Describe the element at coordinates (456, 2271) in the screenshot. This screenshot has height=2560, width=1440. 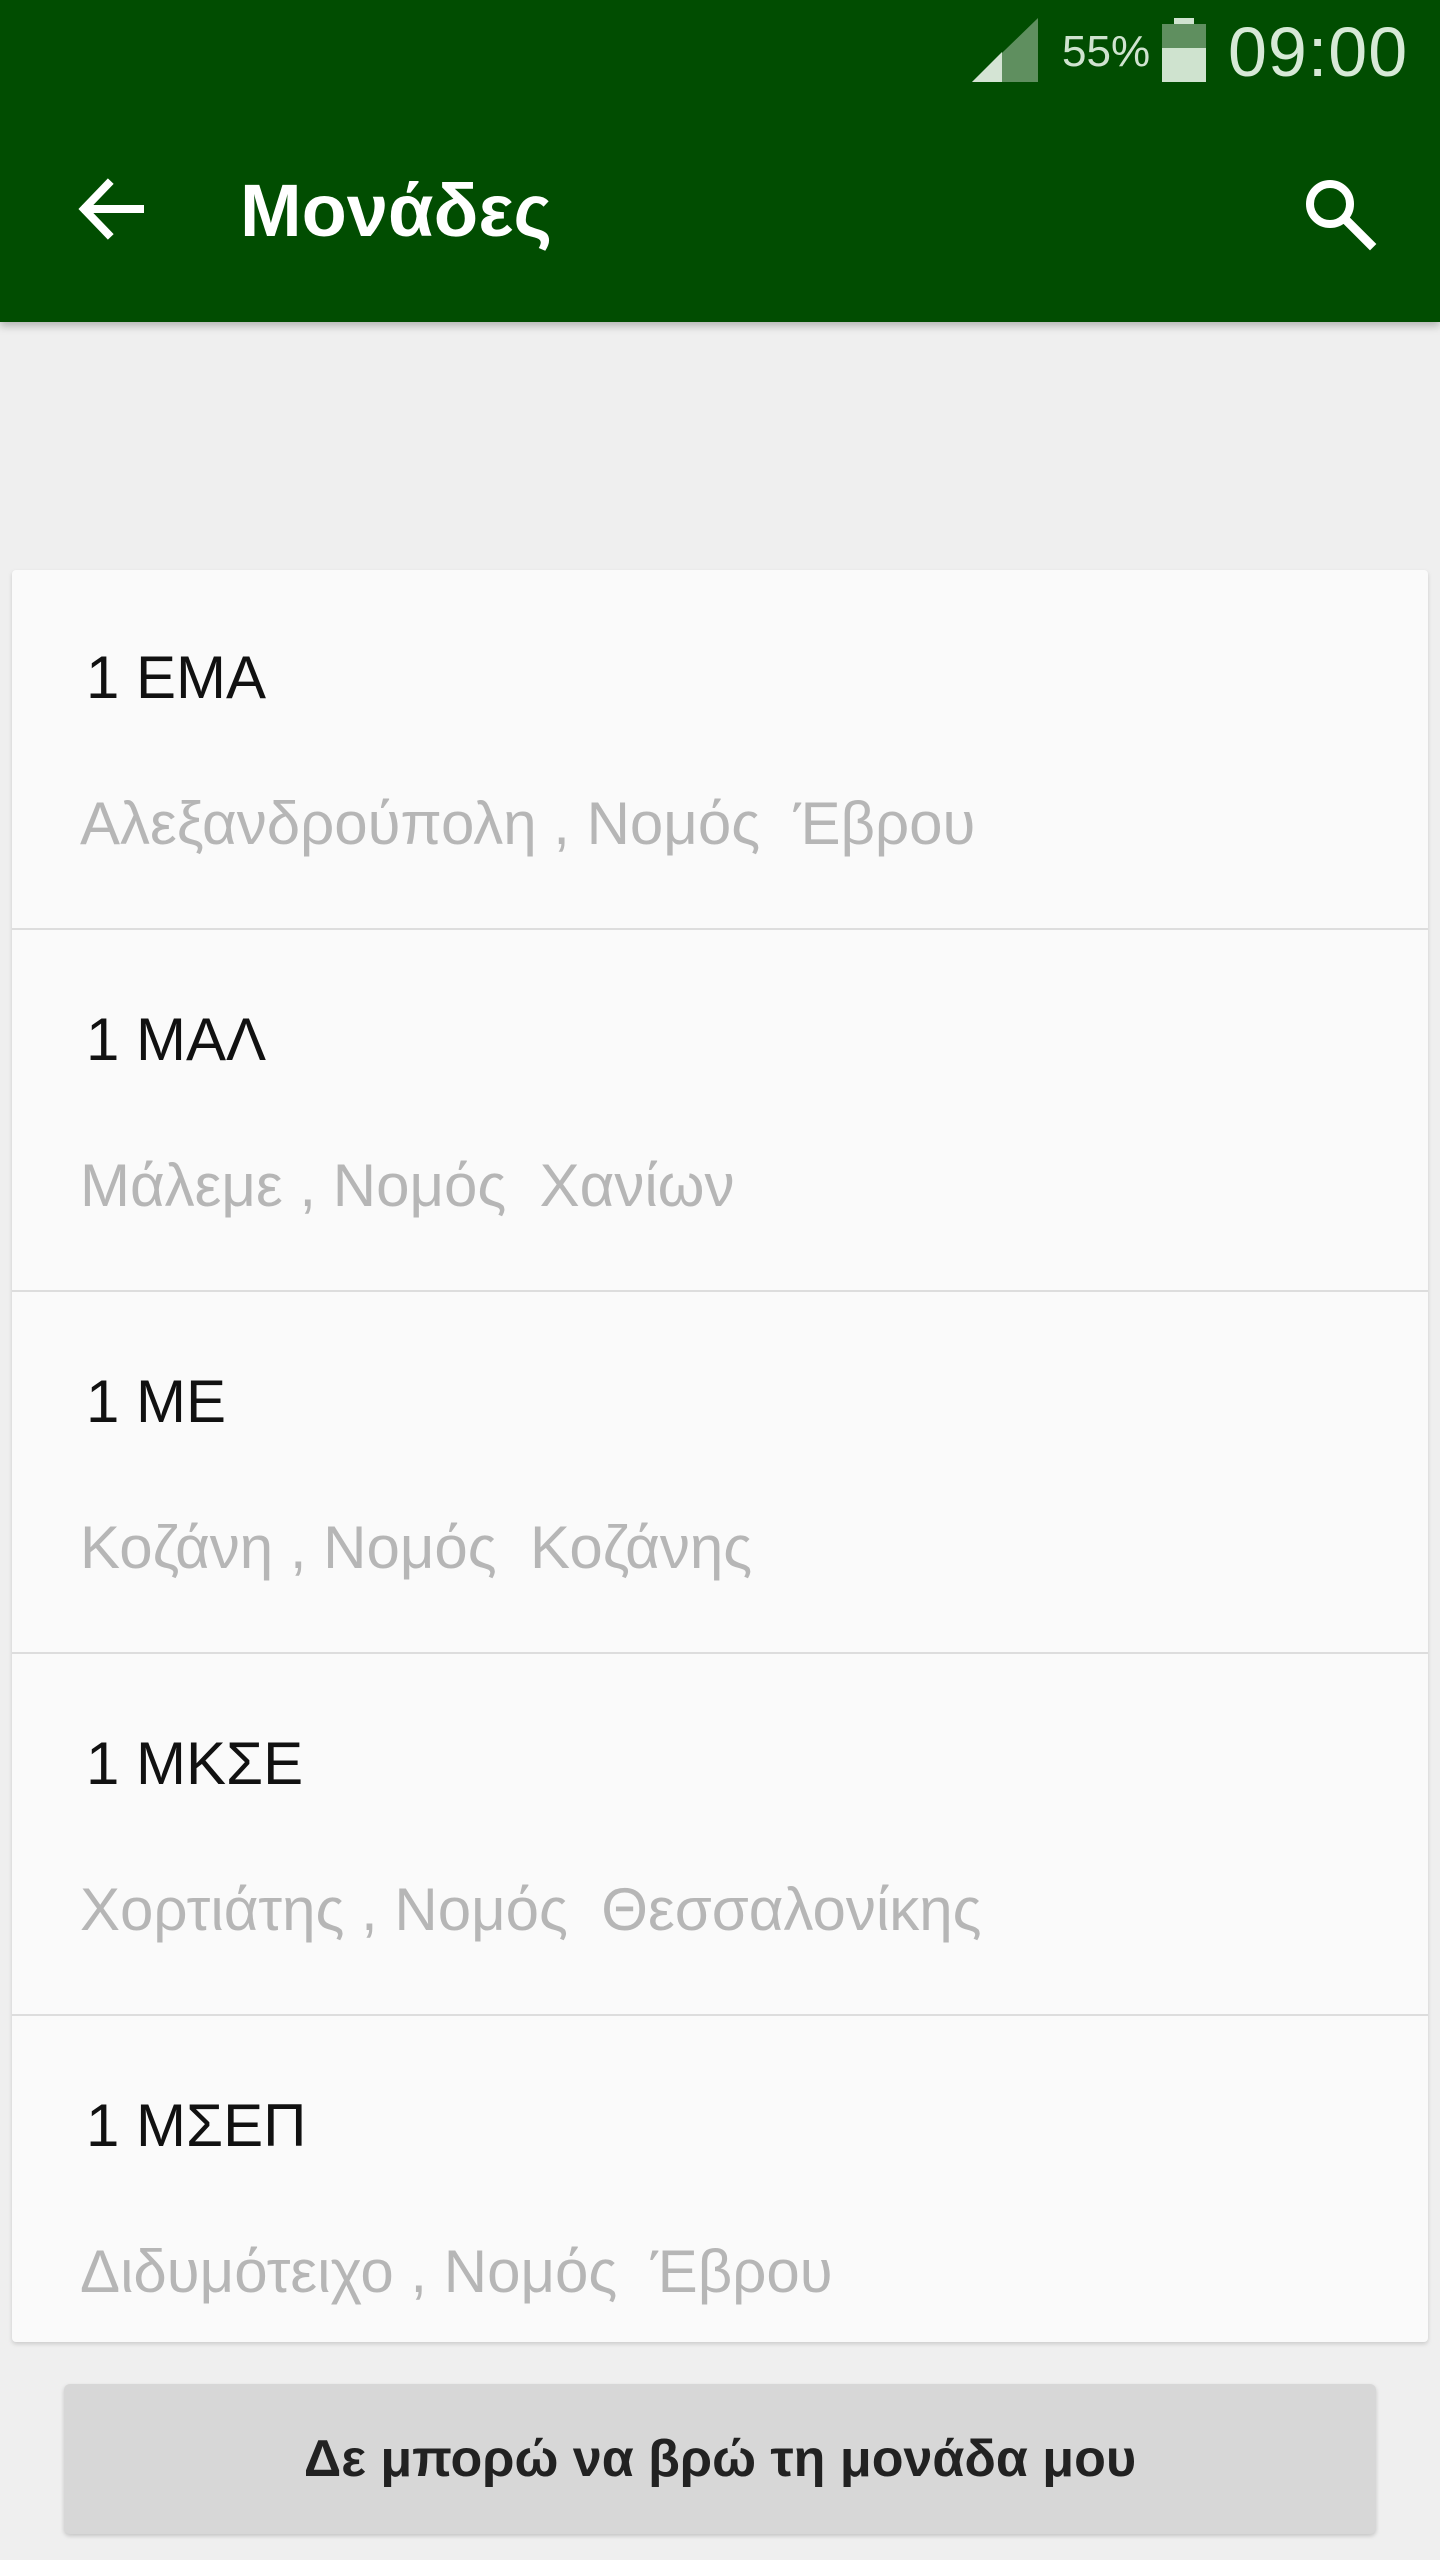
I see `unit-location: Διδυμότειχο , Νομός Έβρου` at that location.